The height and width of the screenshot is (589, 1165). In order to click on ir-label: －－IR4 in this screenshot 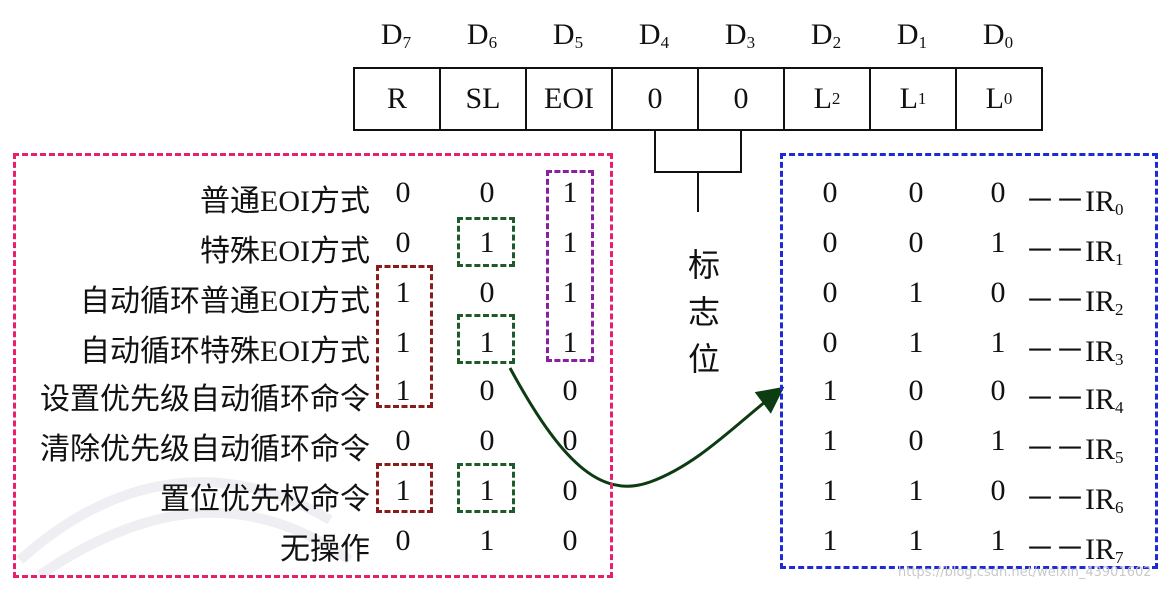, I will do `click(1074, 400)`.